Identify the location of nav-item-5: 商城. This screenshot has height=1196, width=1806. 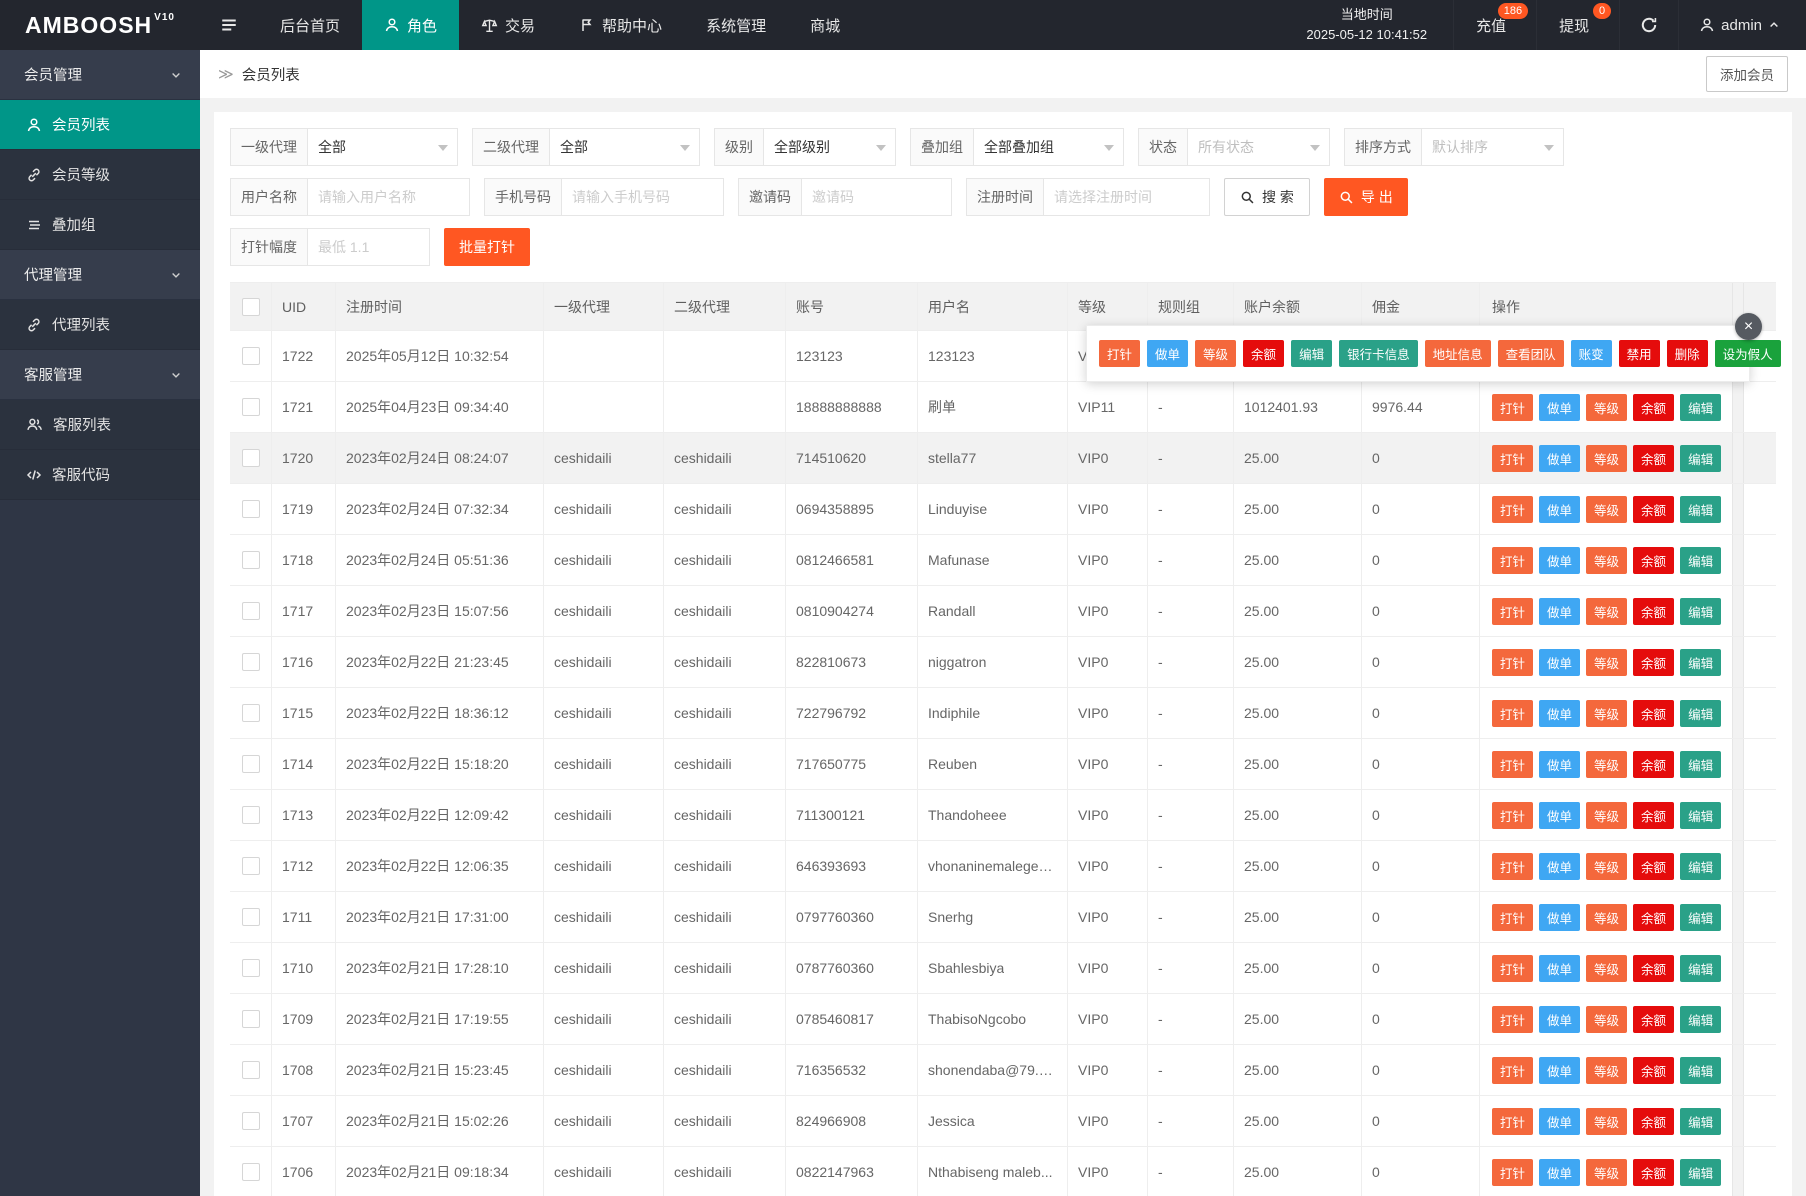
(825, 25).